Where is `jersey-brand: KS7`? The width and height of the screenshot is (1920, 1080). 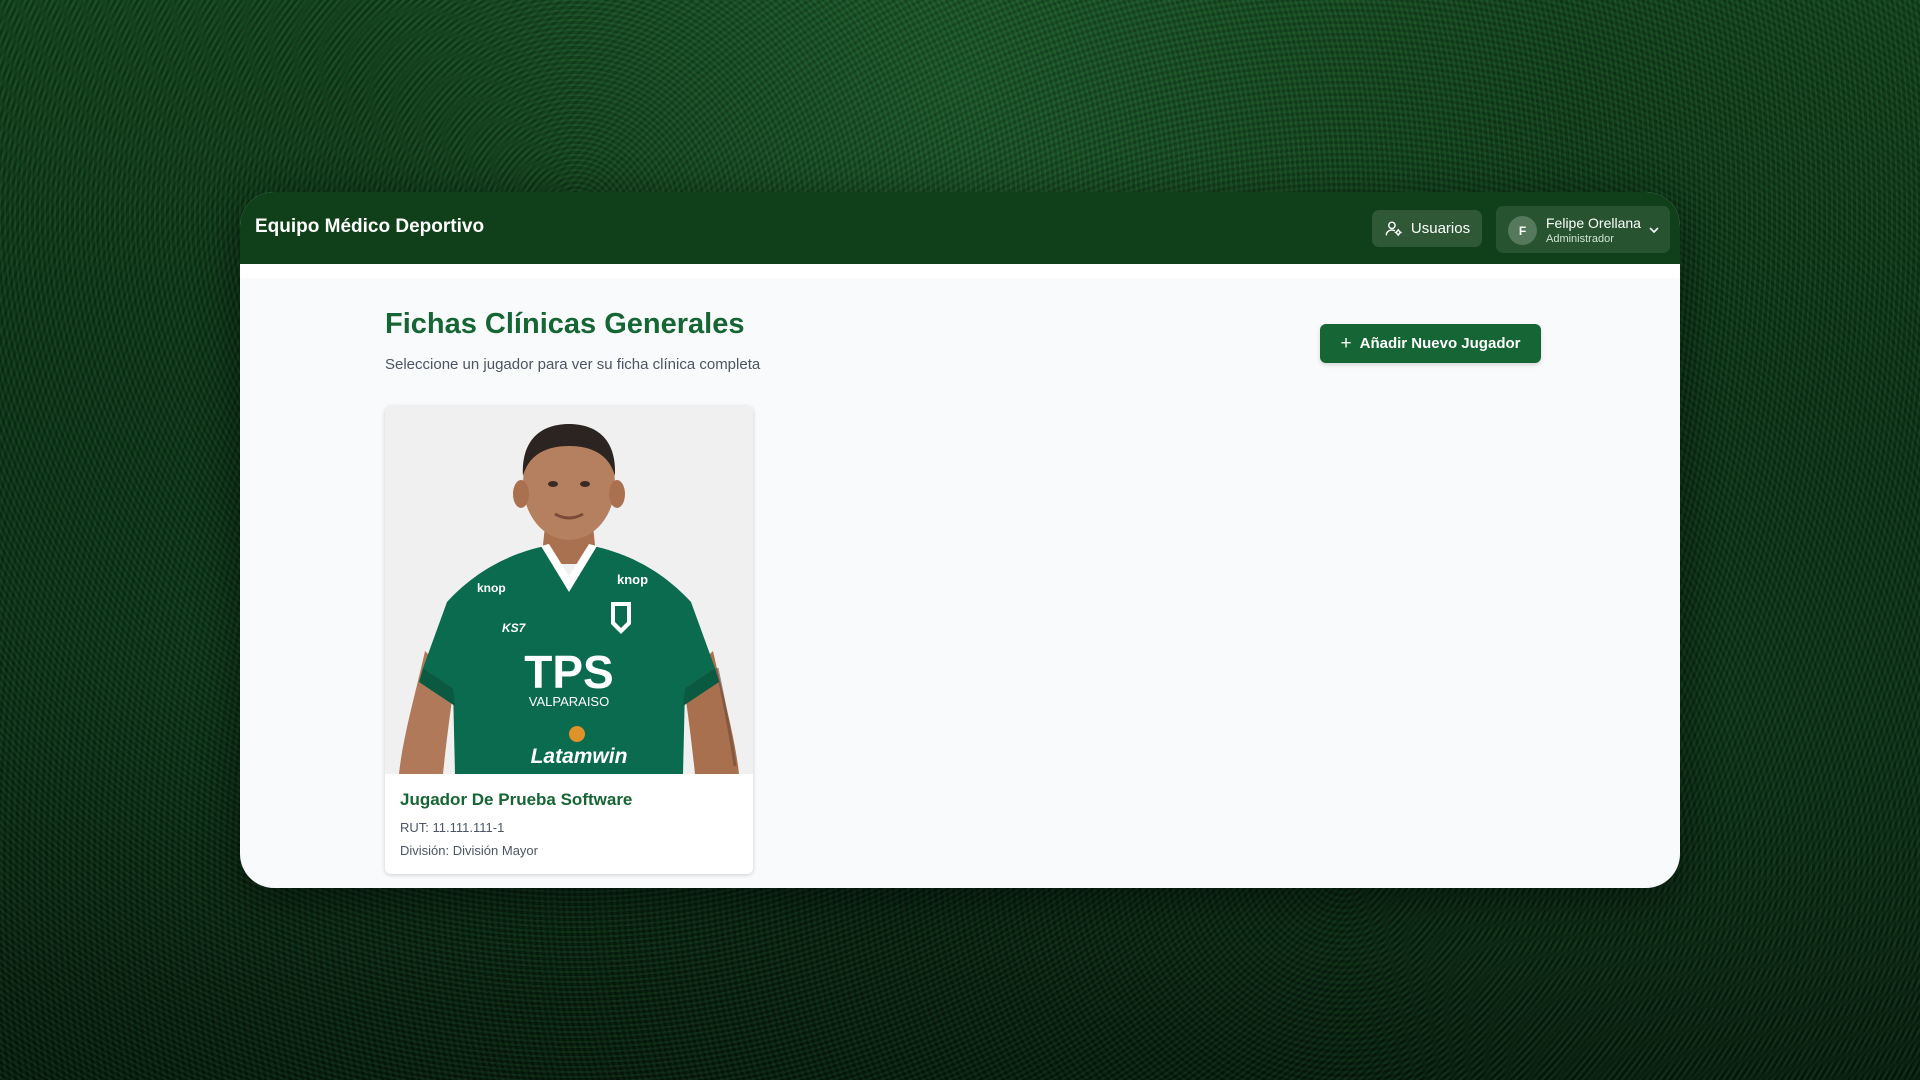
jersey-brand: KS7 is located at coordinates (514, 628).